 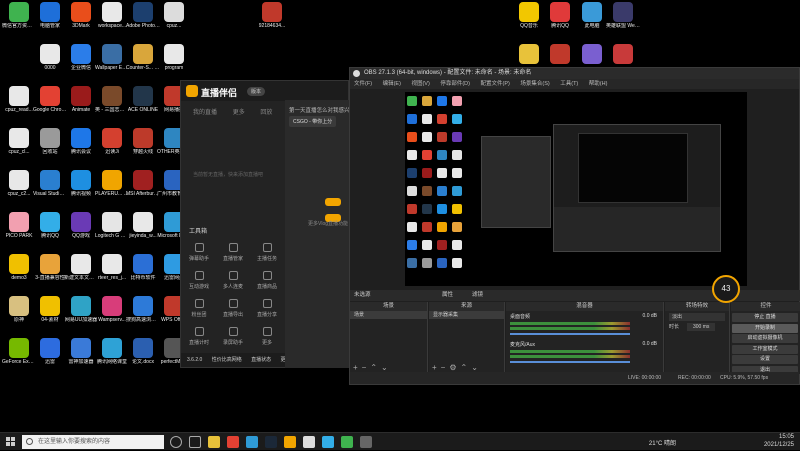 What do you see at coordinates (81, 351) in the screenshot?
I see `desktop-icon: 雷神加速器` at bounding box center [81, 351].